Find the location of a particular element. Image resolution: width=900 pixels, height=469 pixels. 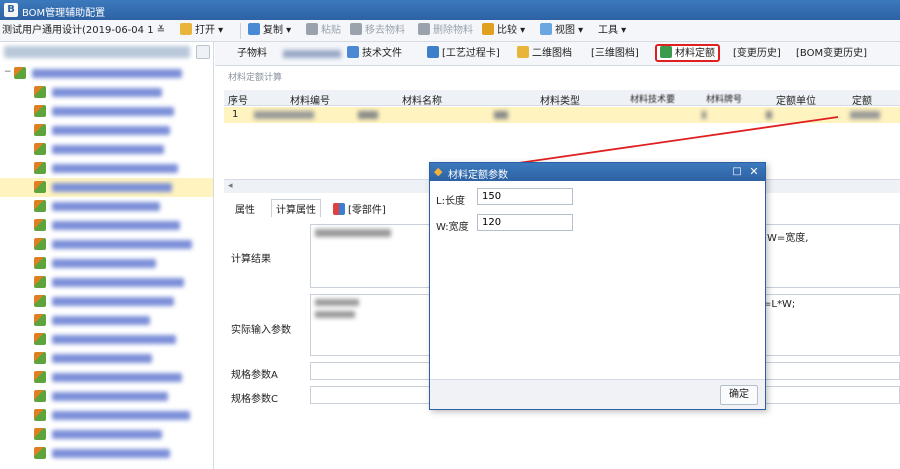

tab-process-card-label: [工艺过程卡] is located at coordinates (471, 53).